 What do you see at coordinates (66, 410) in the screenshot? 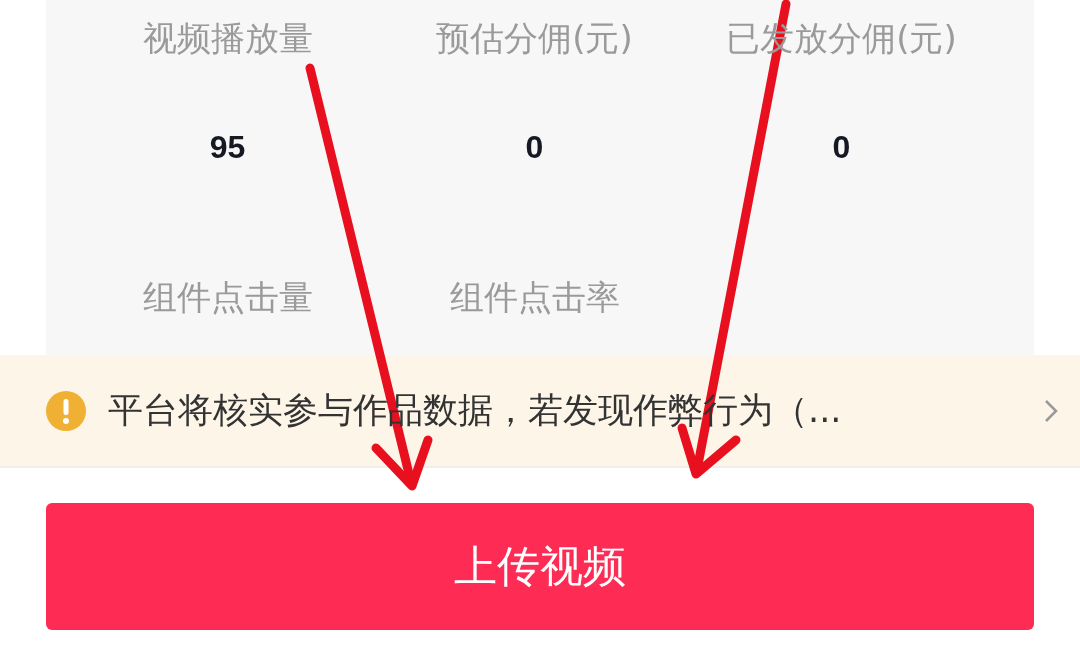
I see `warning-icon` at bounding box center [66, 410].